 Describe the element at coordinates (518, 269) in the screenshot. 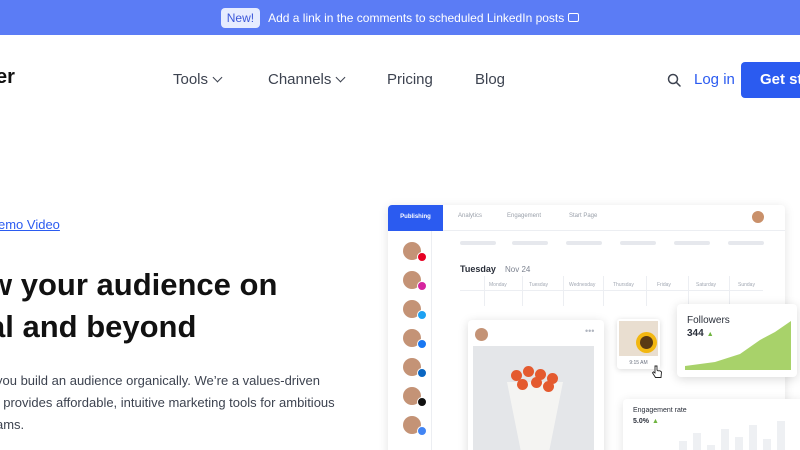

I see `calendar-day-date: Nov 24` at that location.